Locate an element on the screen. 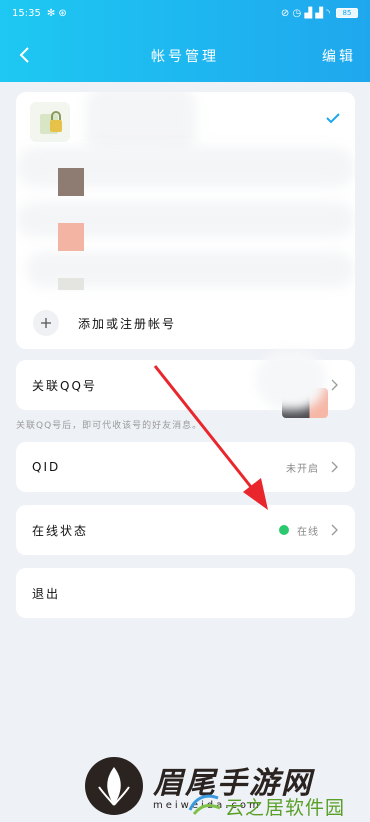  battery-icon: 85 is located at coordinates (347, 13).